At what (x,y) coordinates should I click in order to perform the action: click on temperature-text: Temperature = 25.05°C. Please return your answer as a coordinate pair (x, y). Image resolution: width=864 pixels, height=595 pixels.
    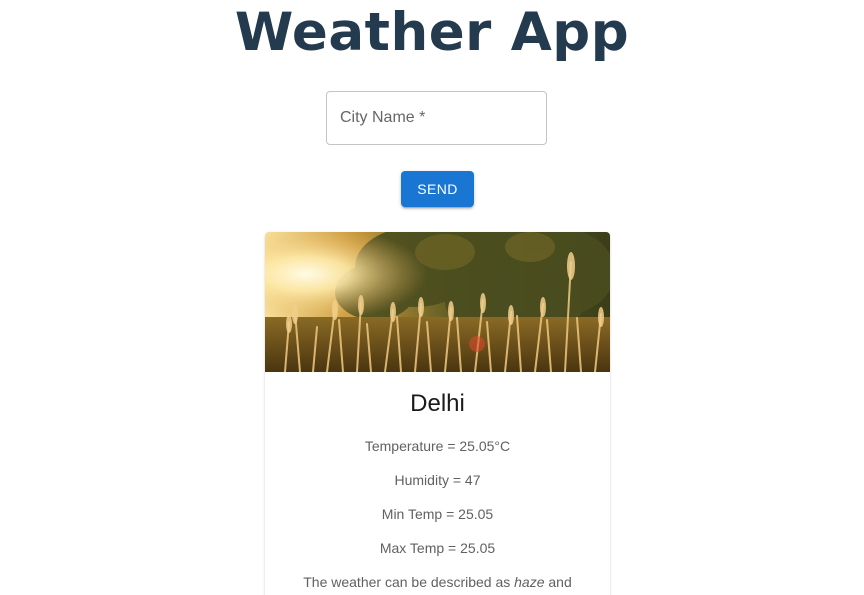
    Looking at the image, I should click on (437, 446).